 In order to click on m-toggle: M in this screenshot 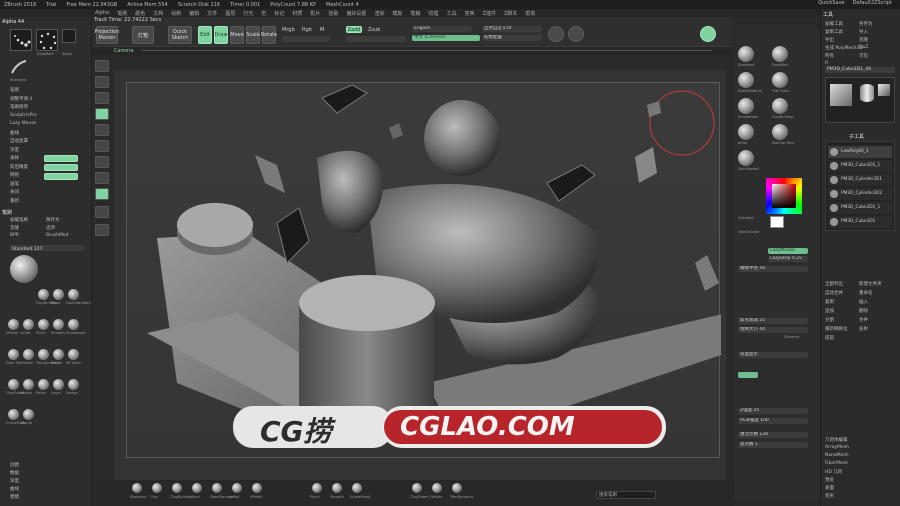, I will do `click(322, 30)`.